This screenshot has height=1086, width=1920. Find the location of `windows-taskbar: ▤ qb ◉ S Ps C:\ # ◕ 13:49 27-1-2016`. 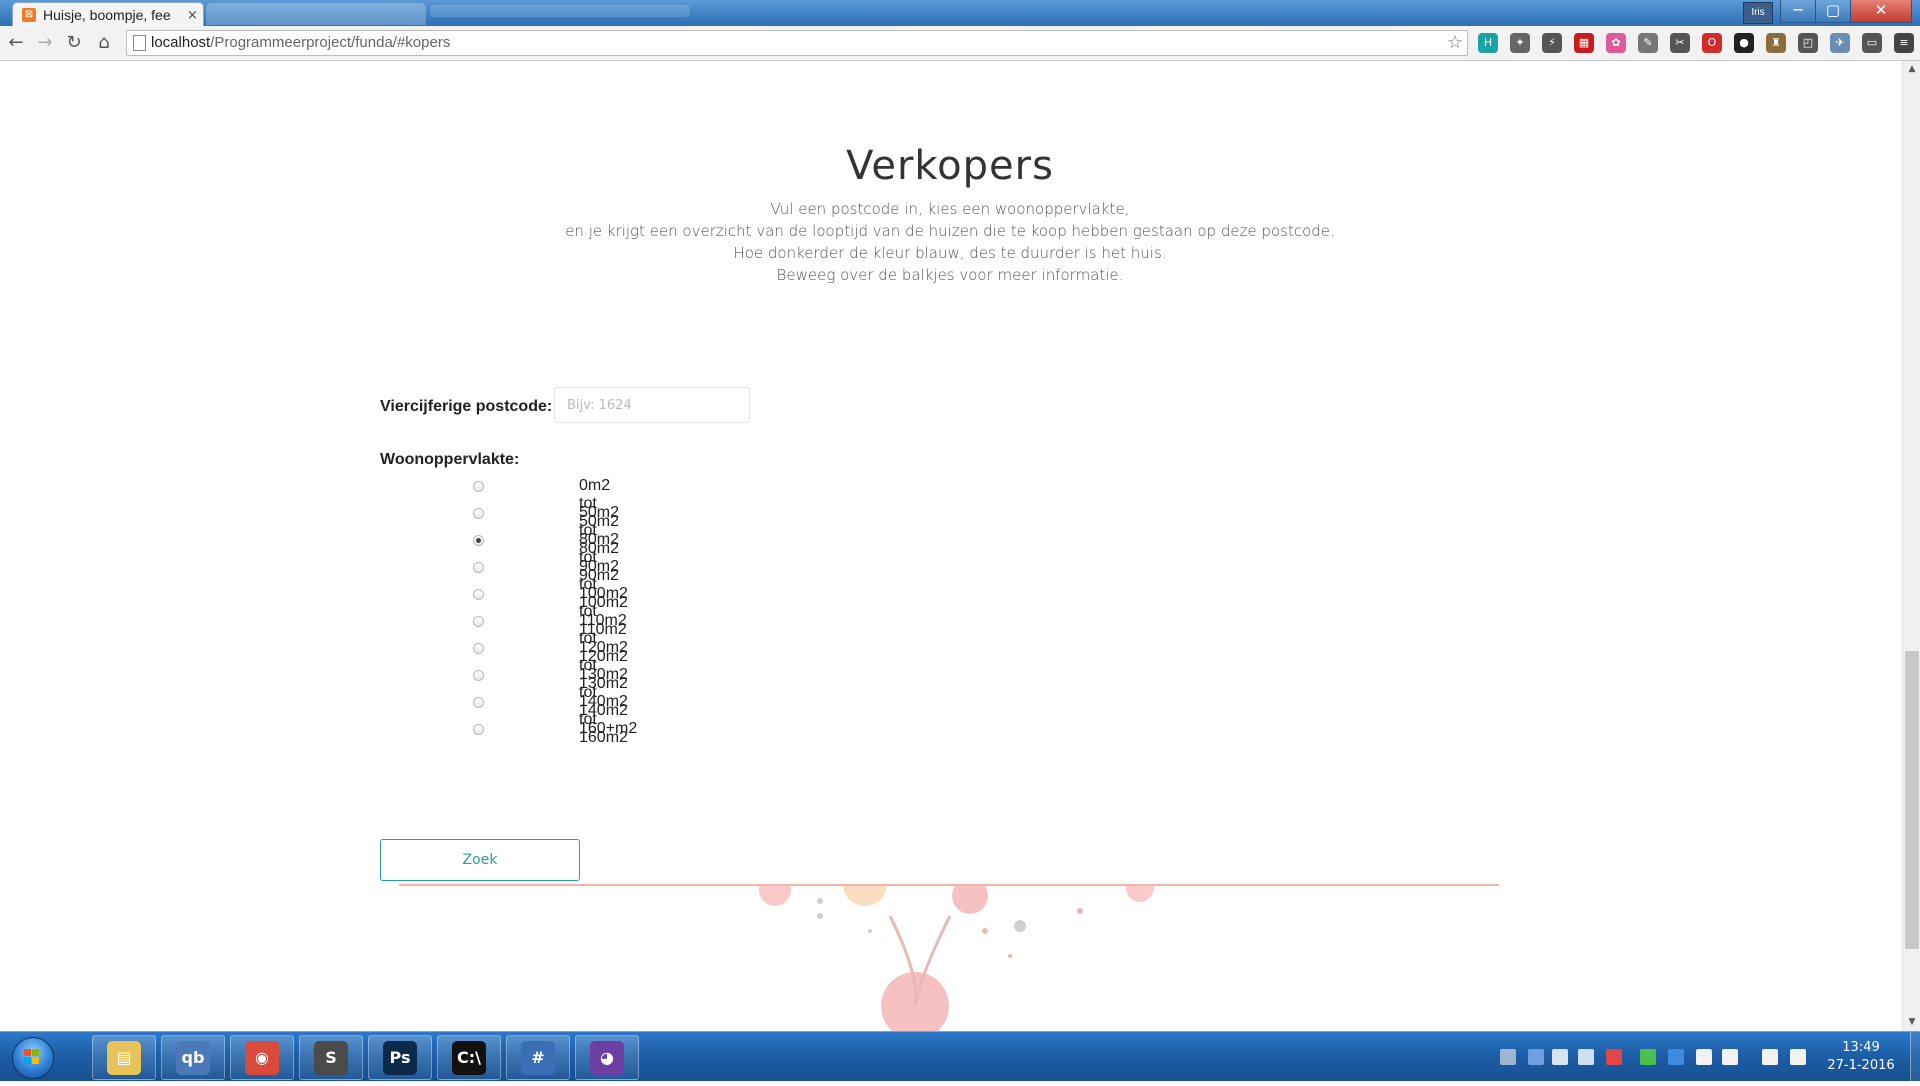

windows-taskbar: ▤ qb ◉ S Ps C:\ # ◕ 13:49 27-1-2016 is located at coordinates (960, 1056).